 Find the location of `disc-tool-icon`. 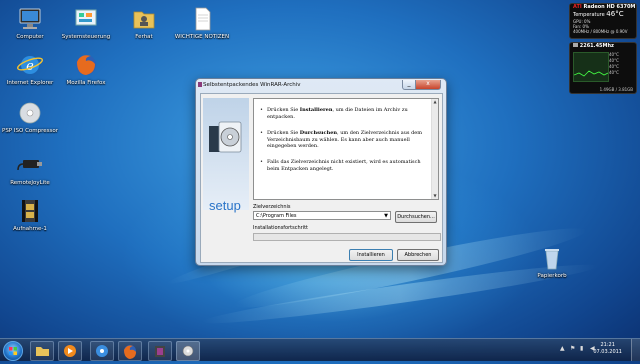

disc-tool-icon is located at coordinates (188, 351).